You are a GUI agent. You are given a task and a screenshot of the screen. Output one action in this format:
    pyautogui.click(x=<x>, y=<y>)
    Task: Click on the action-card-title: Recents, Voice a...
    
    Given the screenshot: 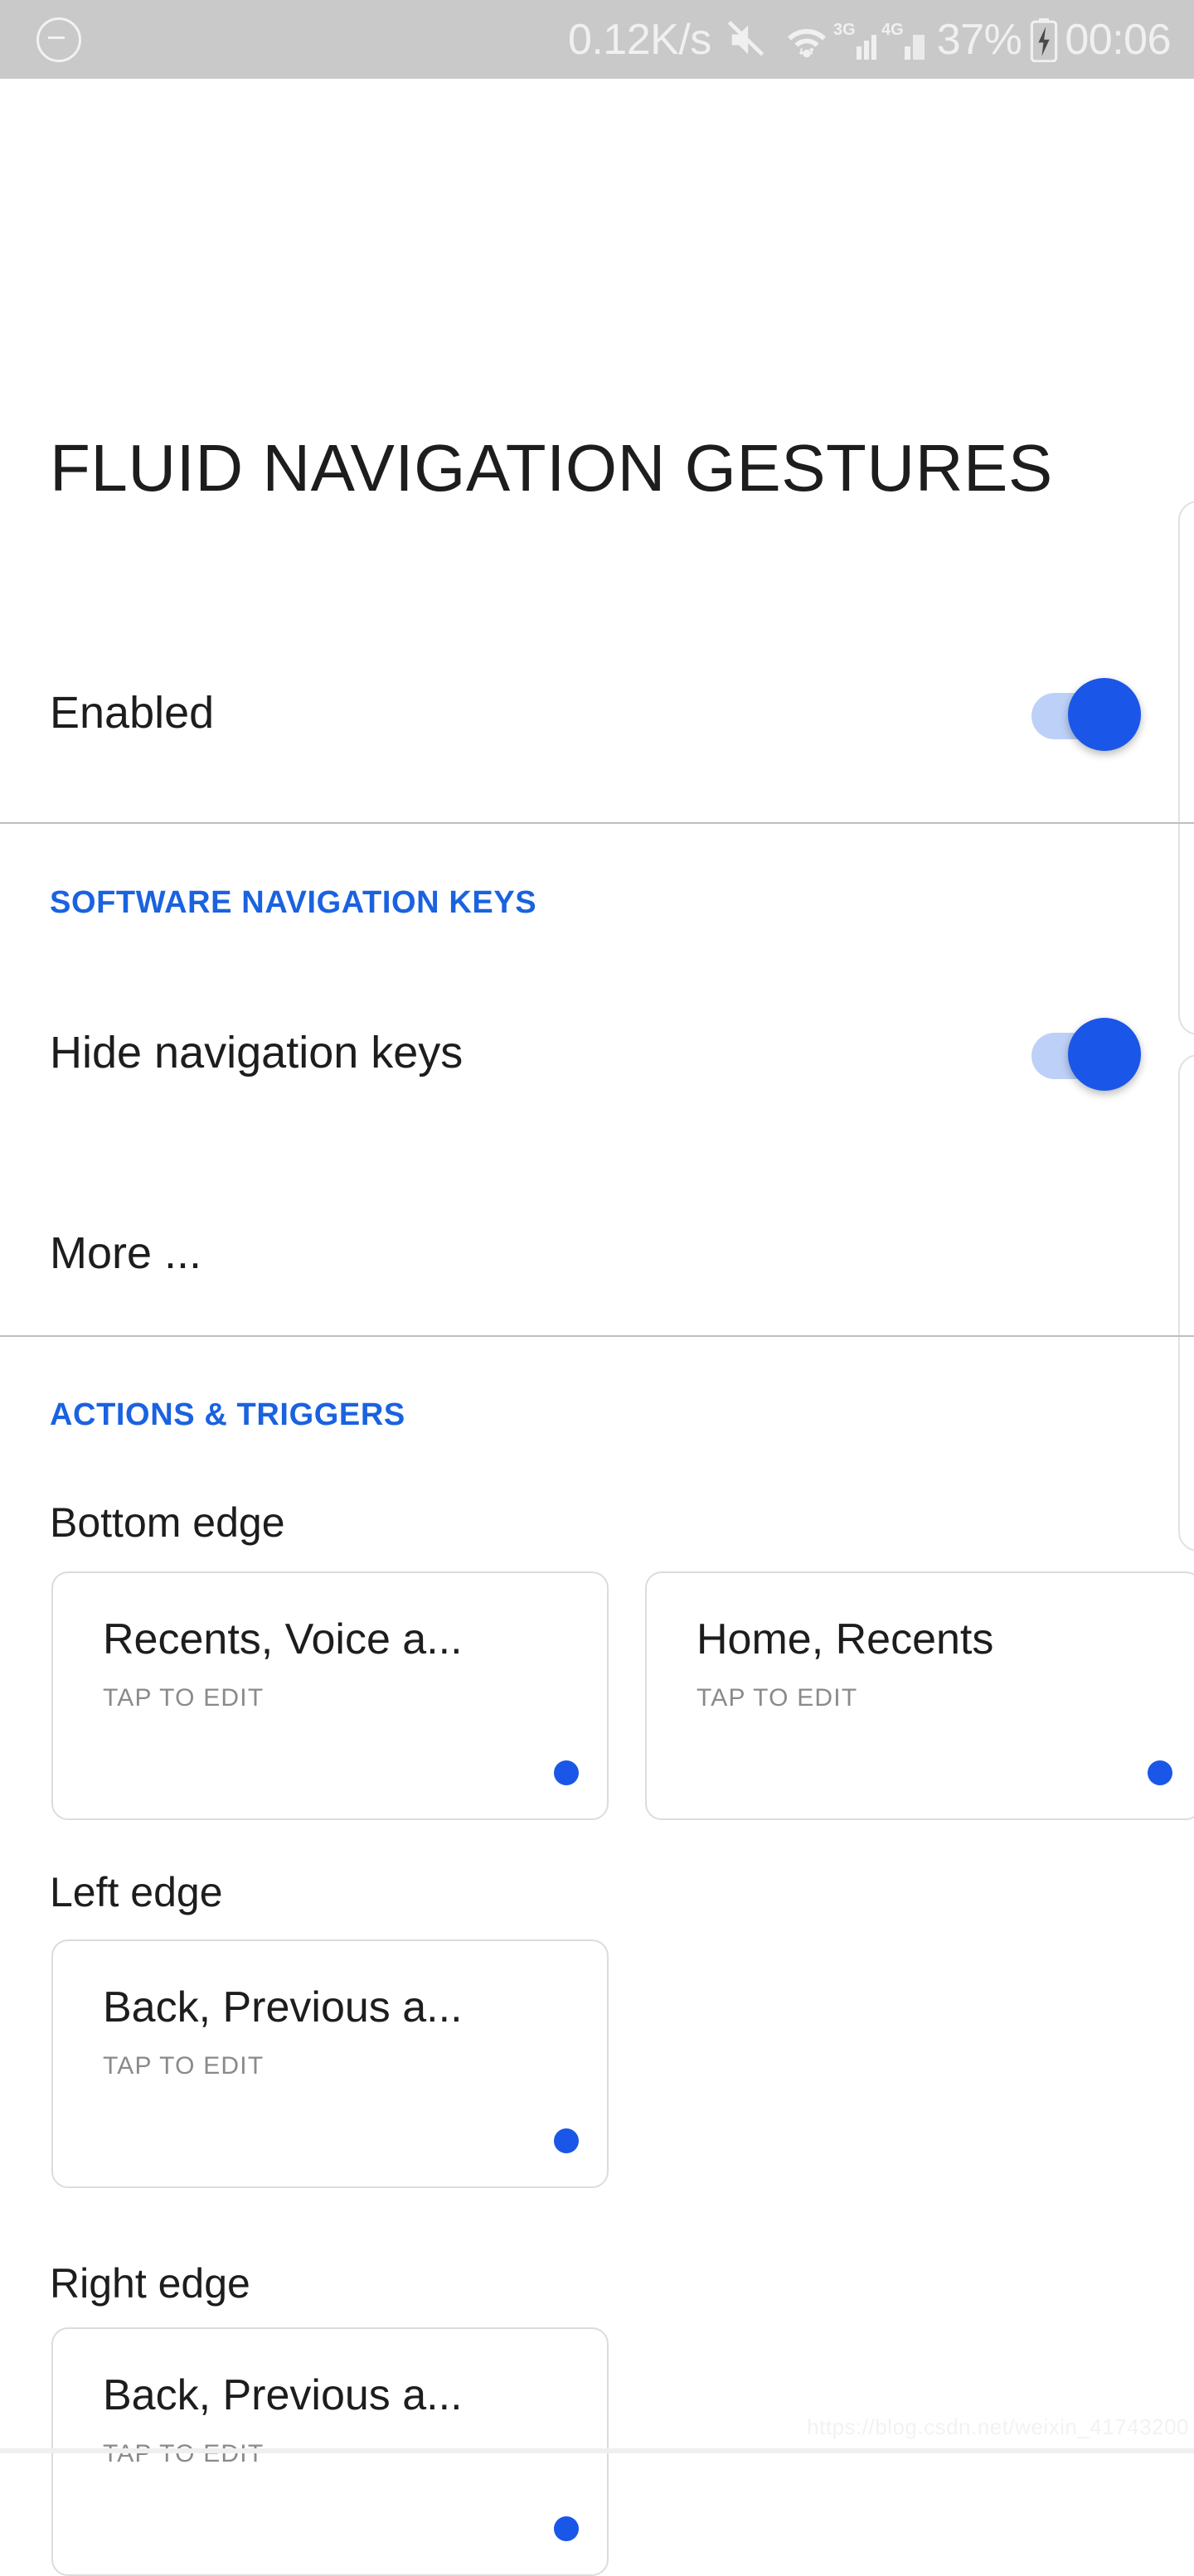 What is the action you would take?
    pyautogui.click(x=283, y=1639)
    